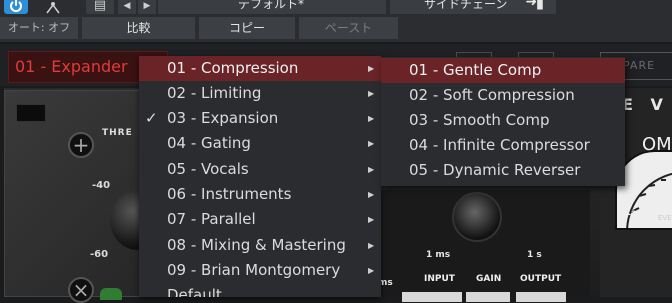  I want to click on submenu-item-soft-compression: 02 - Soft Compression, so click(503, 95).